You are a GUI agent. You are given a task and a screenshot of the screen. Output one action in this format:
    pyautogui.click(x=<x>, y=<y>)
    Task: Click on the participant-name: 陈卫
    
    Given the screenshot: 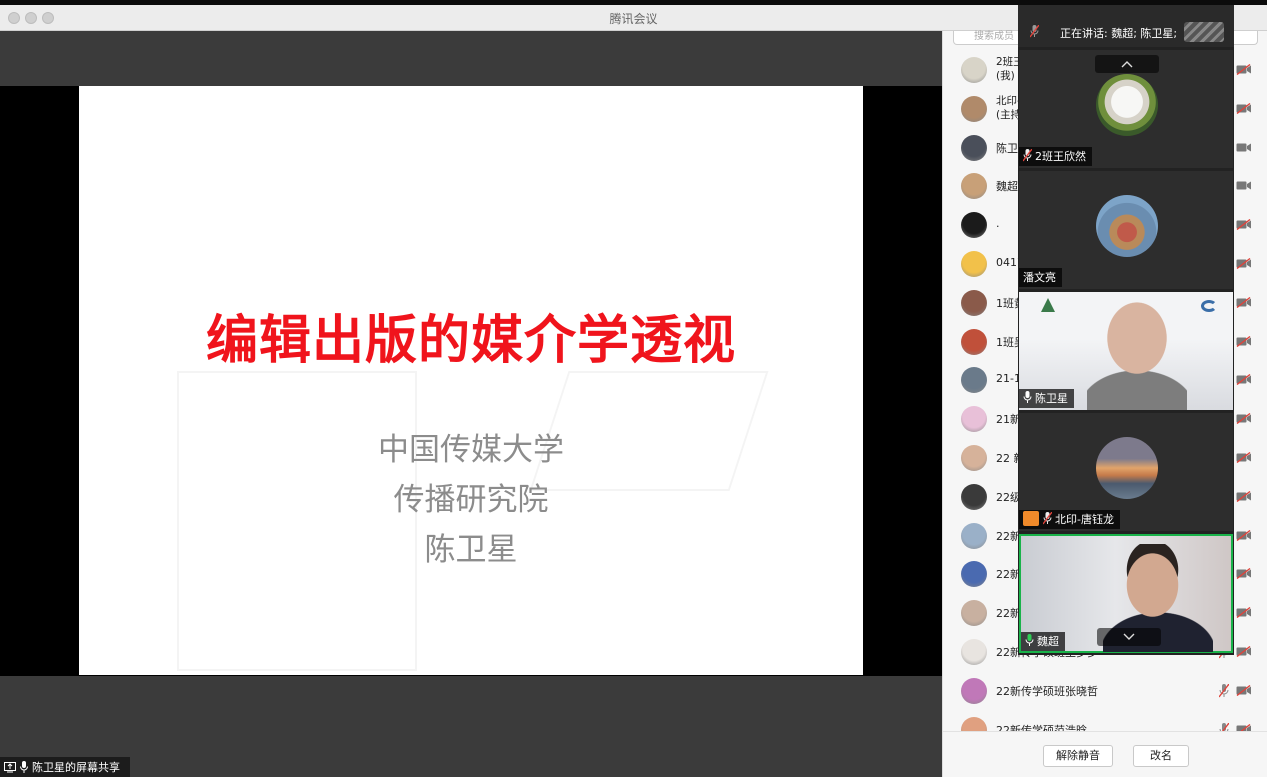 What is the action you would take?
    pyautogui.click(x=1007, y=148)
    